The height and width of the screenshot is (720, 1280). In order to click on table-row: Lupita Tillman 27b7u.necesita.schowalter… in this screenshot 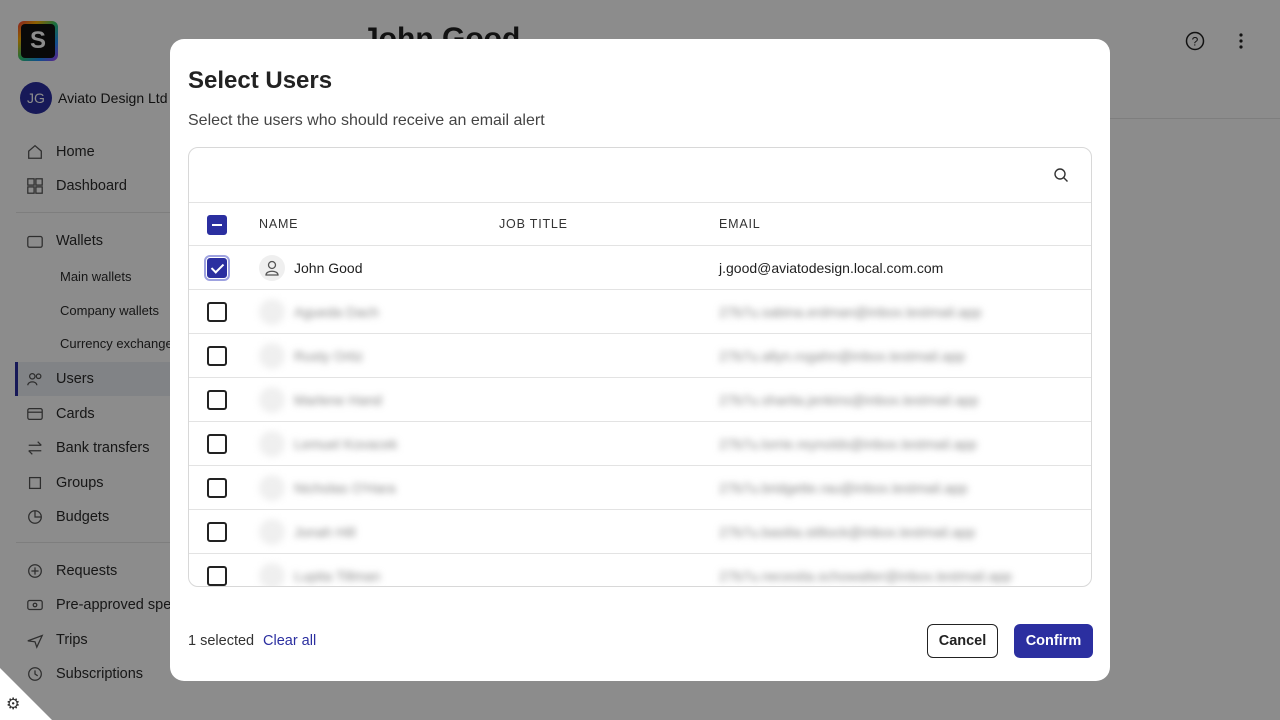, I will do `click(640, 570)`.